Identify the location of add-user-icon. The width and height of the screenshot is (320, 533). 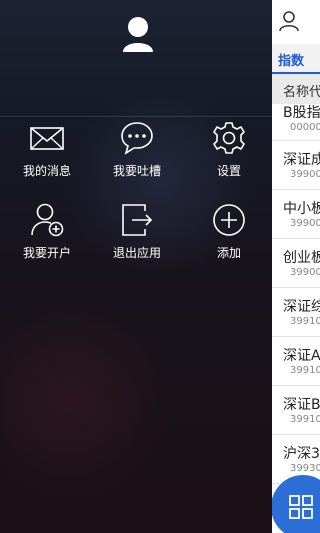
(47, 220).